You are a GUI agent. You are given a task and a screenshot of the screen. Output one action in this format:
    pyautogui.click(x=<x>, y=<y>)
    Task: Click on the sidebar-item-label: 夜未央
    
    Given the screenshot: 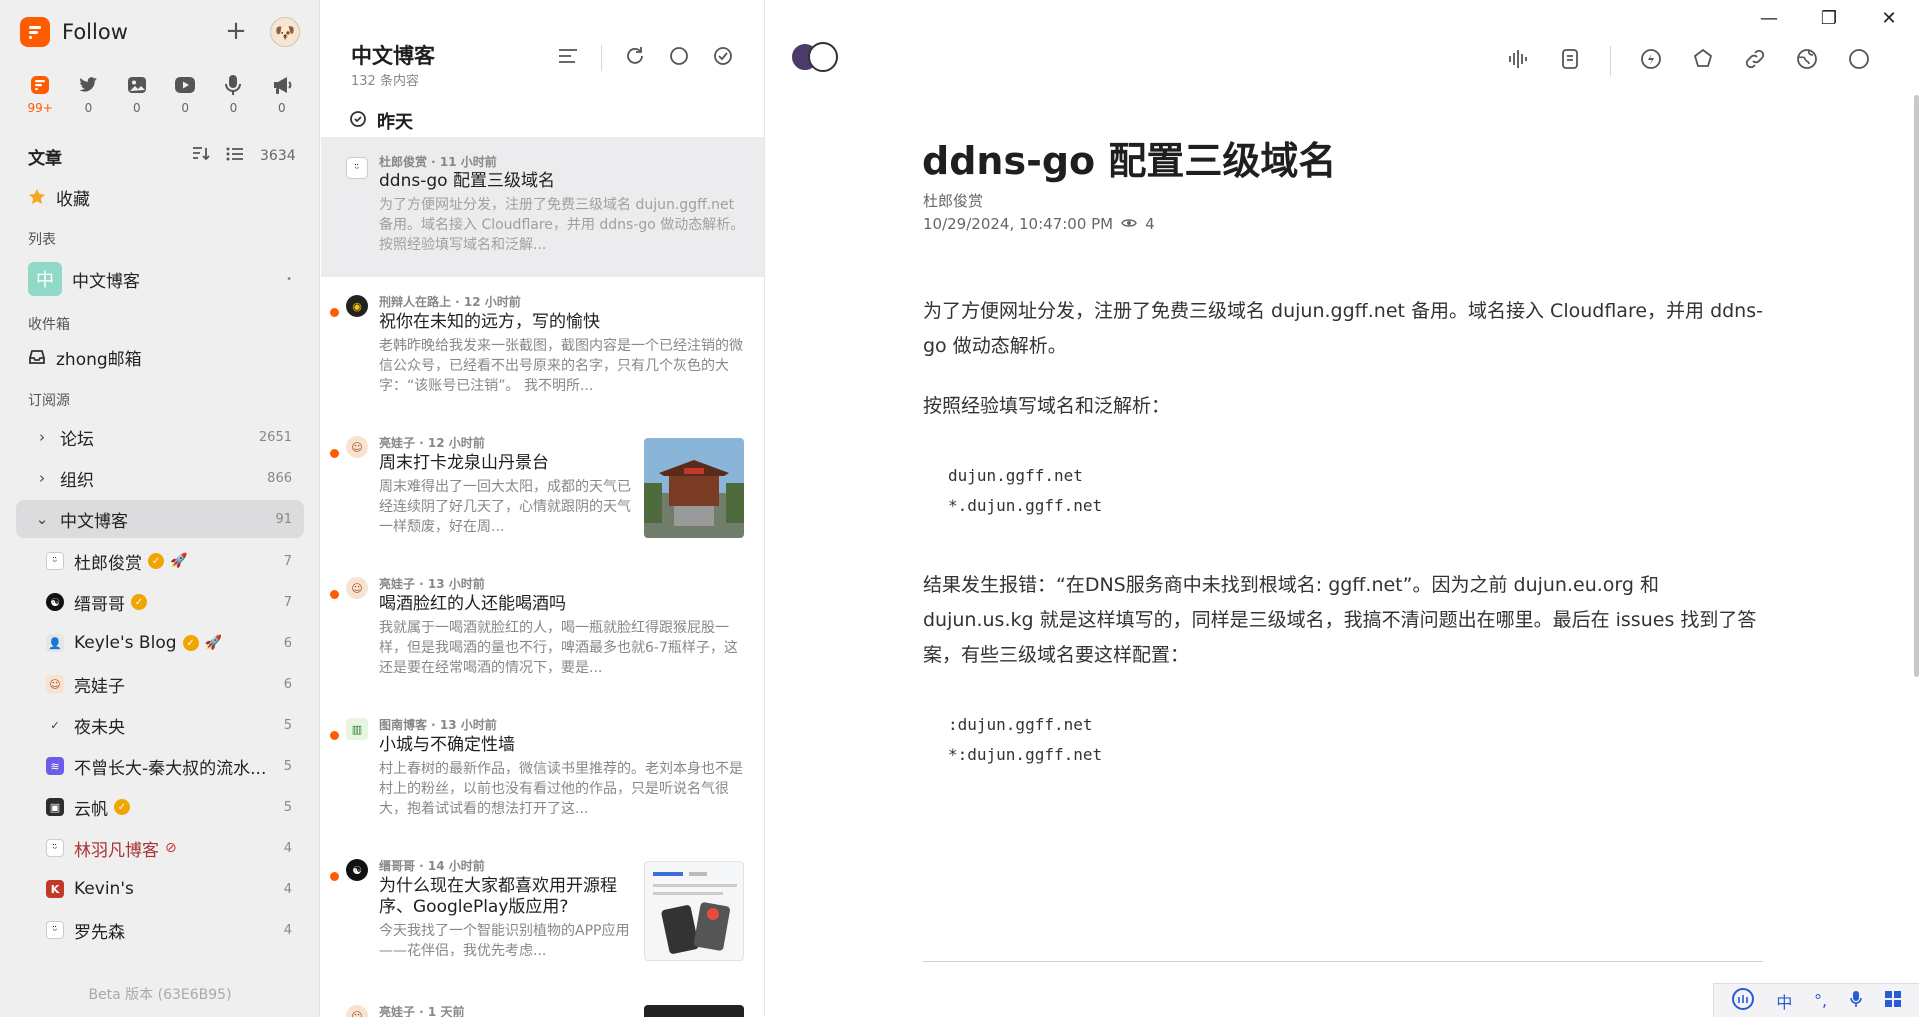 What is the action you would take?
    pyautogui.click(x=99, y=727)
    